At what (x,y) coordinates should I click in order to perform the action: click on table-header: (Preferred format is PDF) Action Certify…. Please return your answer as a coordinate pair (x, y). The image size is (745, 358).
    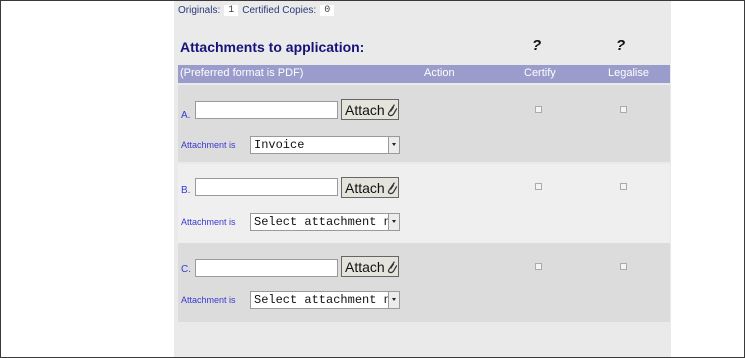
    Looking at the image, I should click on (424, 74).